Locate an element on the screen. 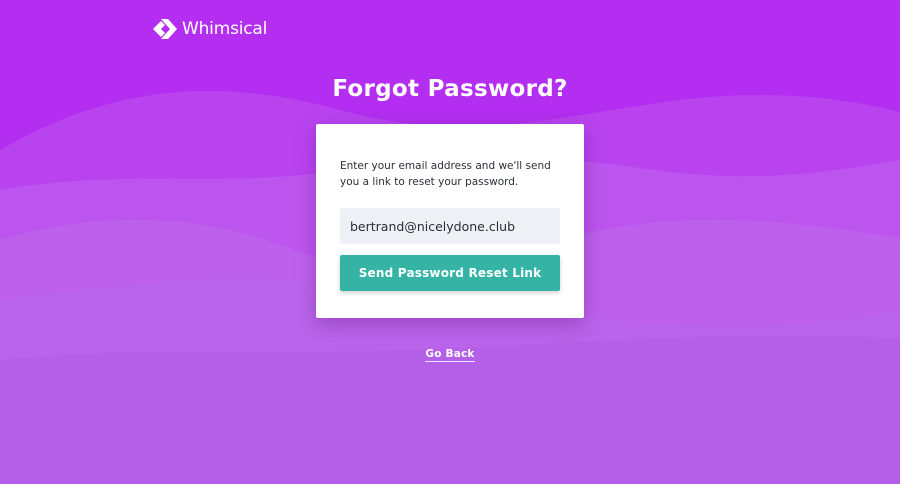 The width and height of the screenshot is (900, 484). email-field is located at coordinates (450, 226).